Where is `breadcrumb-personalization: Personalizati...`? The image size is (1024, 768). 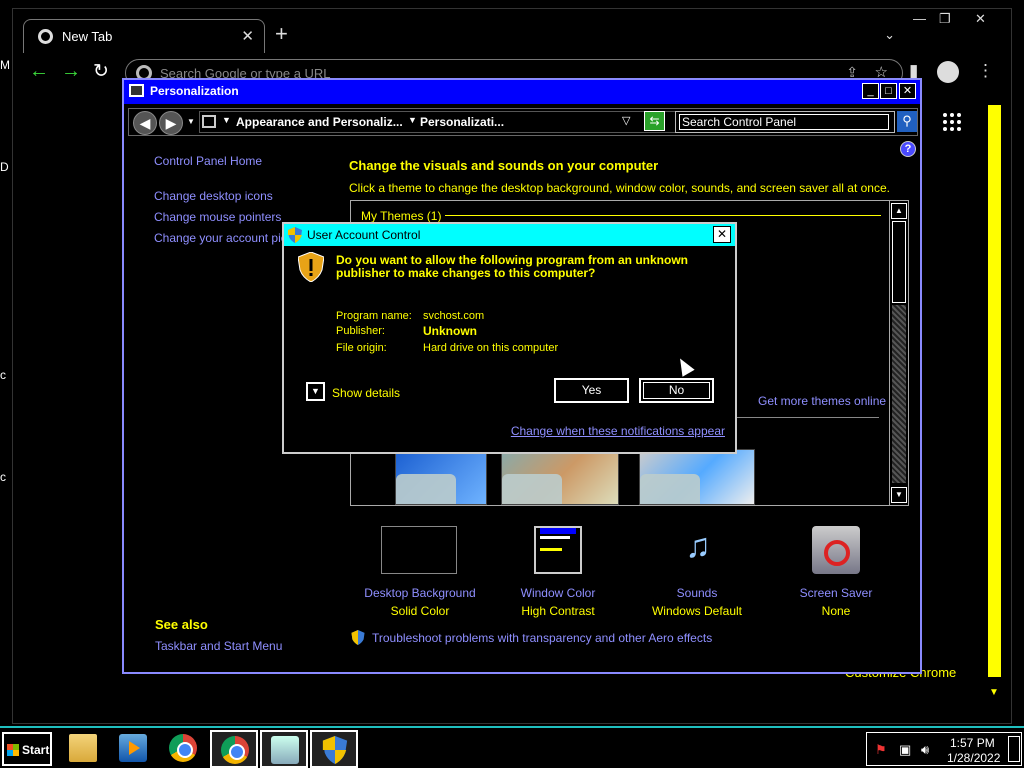
breadcrumb-personalization: Personalizati... is located at coordinates (462, 122).